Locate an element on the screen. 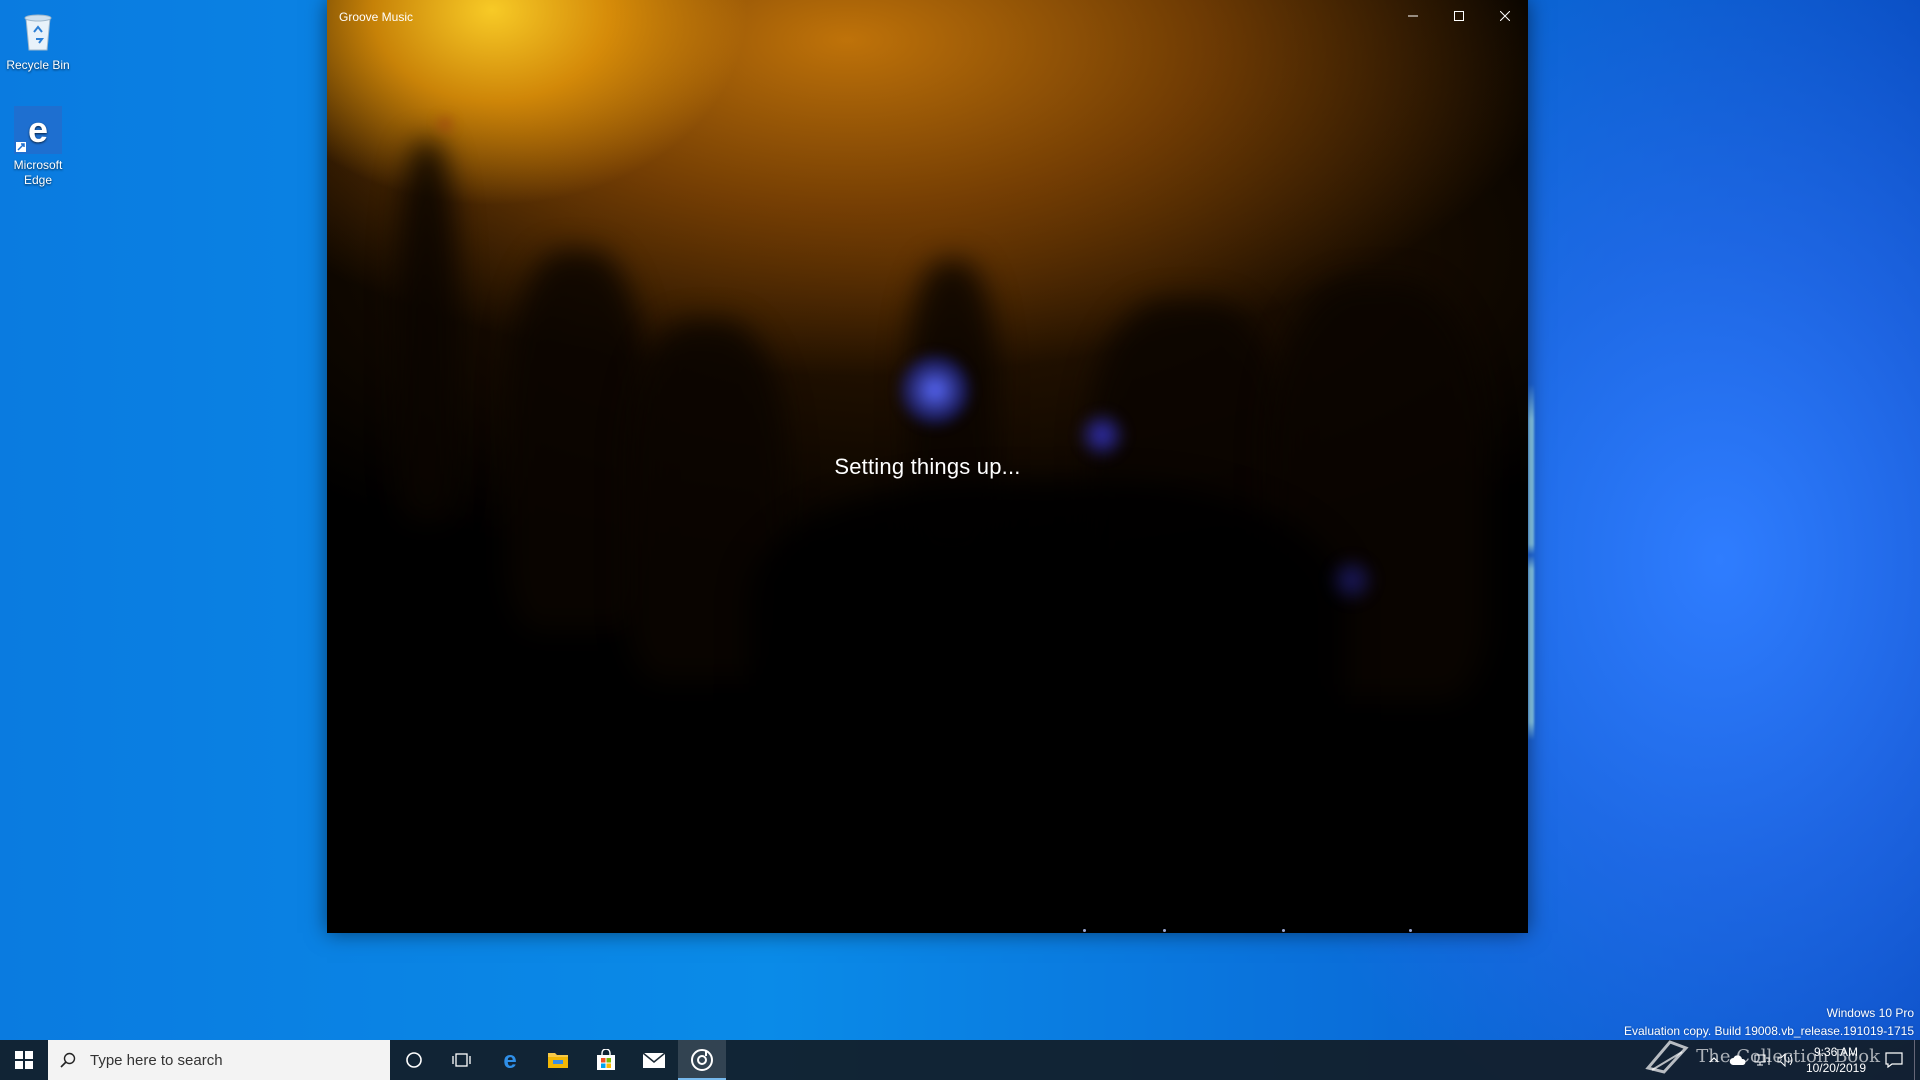 The image size is (1920, 1080). recycle-bin-icon is located at coordinates (38, 30).